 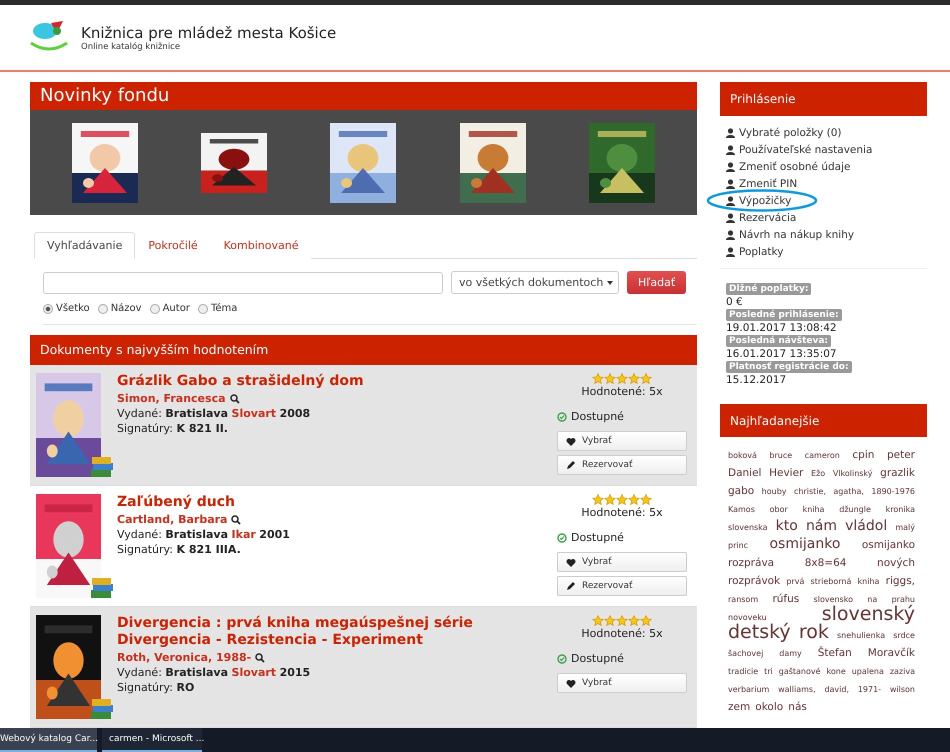 What do you see at coordinates (749, 689) in the screenshot?
I see `tag-link: verbarium` at bounding box center [749, 689].